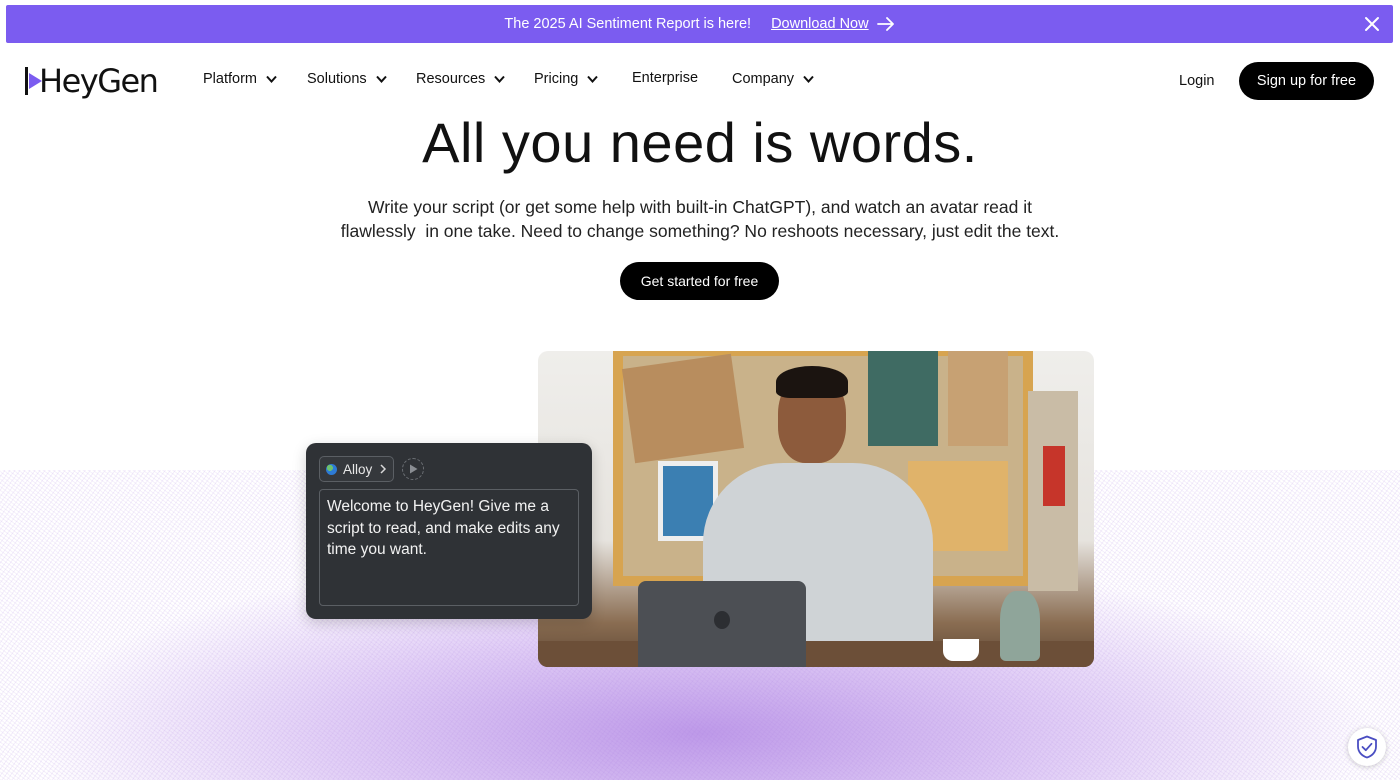 This screenshot has height=780, width=1400. I want to click on play-voice-button, so click(413, 469).